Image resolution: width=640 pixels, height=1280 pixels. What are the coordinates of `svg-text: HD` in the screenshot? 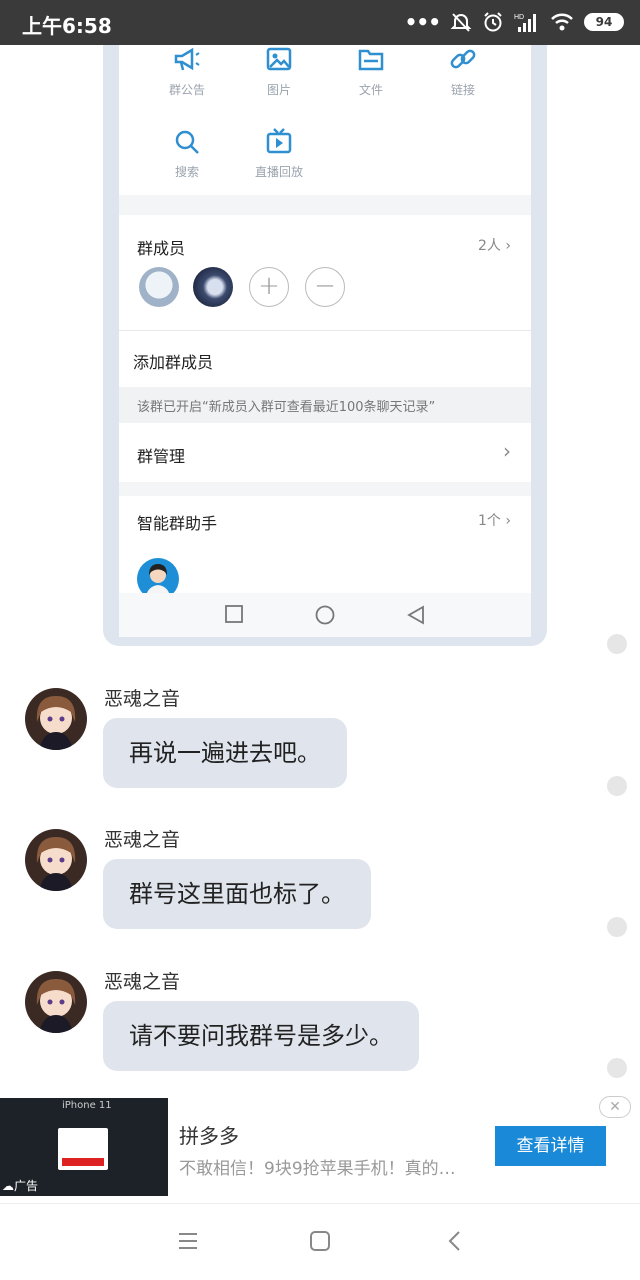 It's located at (519, 17).